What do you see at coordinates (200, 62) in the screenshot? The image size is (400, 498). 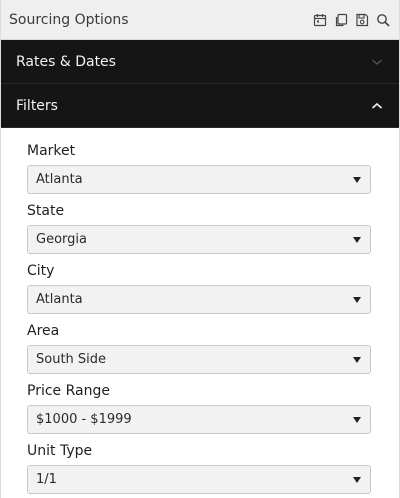 I see `rates-dates-section-toggle: Rates & Dates` at bounding box center [200, 62].